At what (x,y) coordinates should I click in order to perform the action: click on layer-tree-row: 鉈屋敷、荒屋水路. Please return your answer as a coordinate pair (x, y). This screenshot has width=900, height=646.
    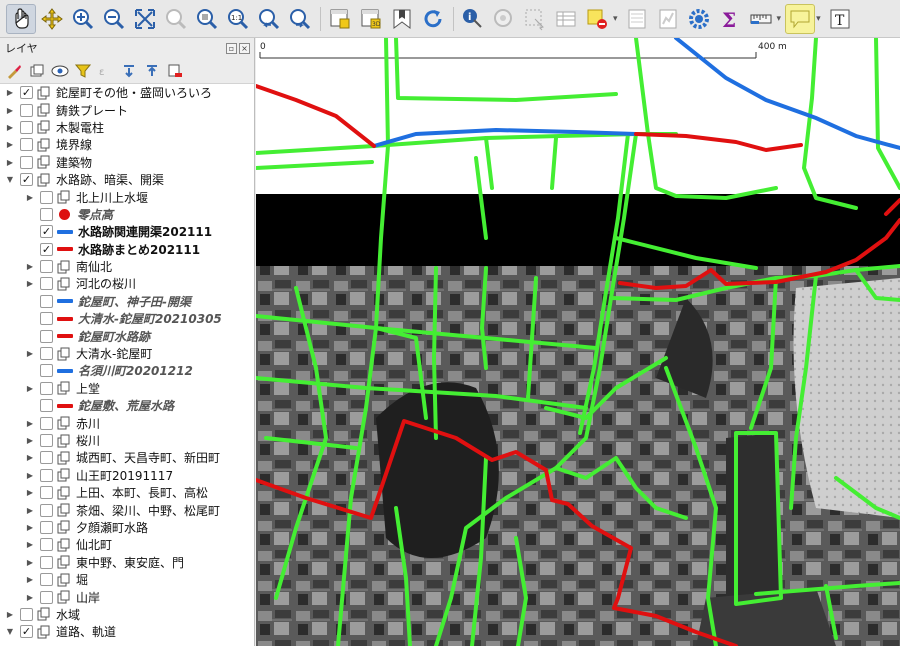
    Looking at the image, I should click on (127, 405).